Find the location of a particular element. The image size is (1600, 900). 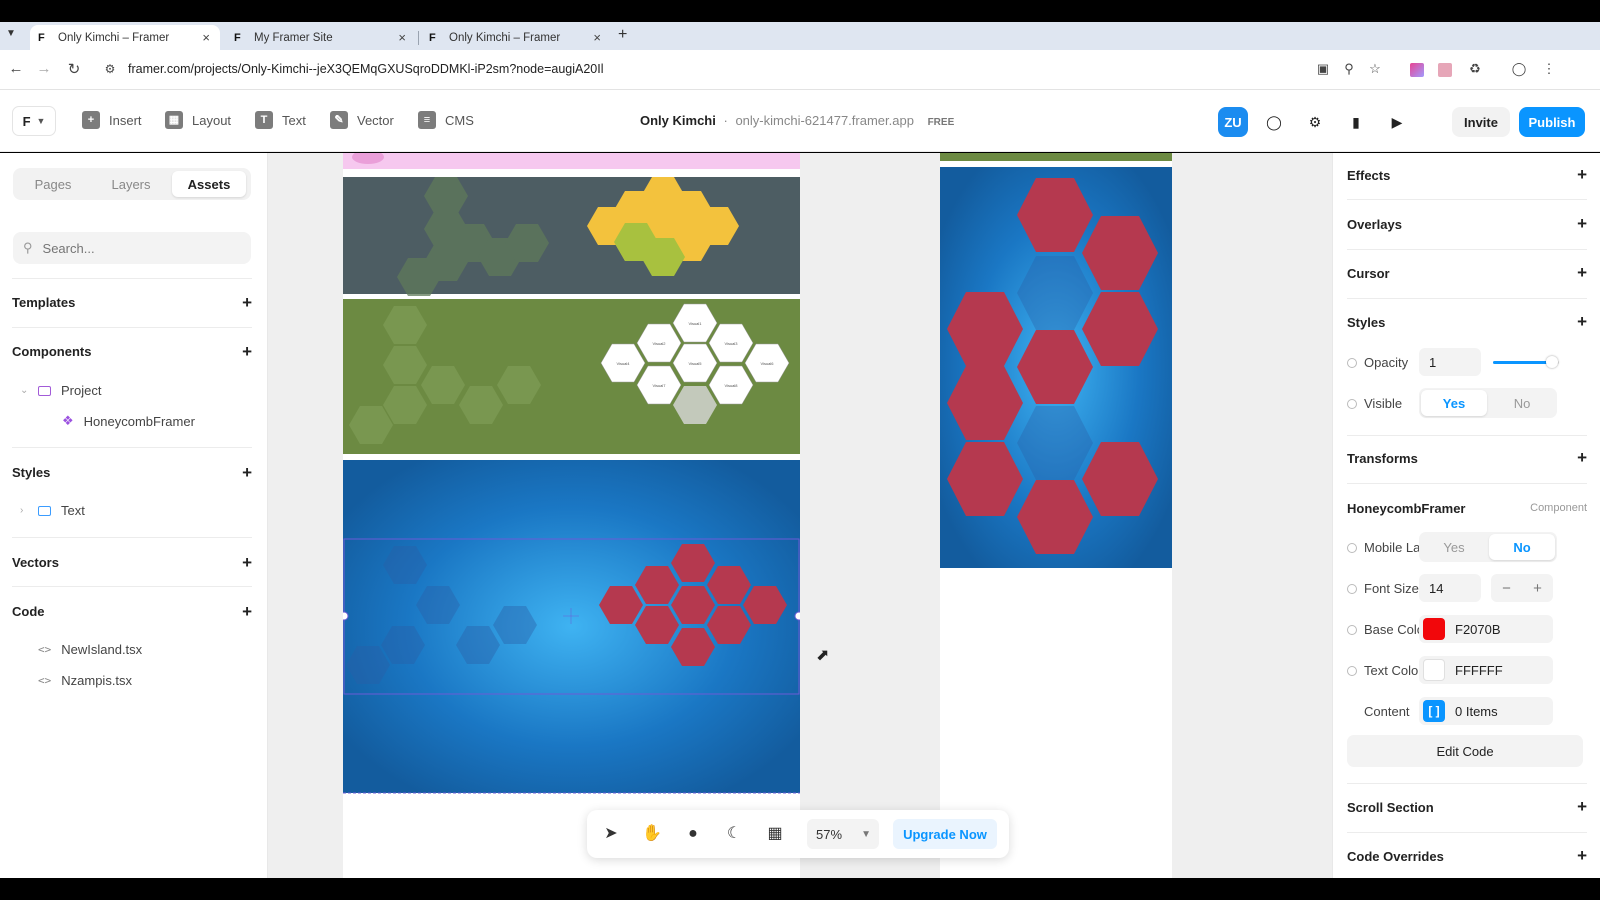

resize-handle-left is located at coordinates (344, 616).